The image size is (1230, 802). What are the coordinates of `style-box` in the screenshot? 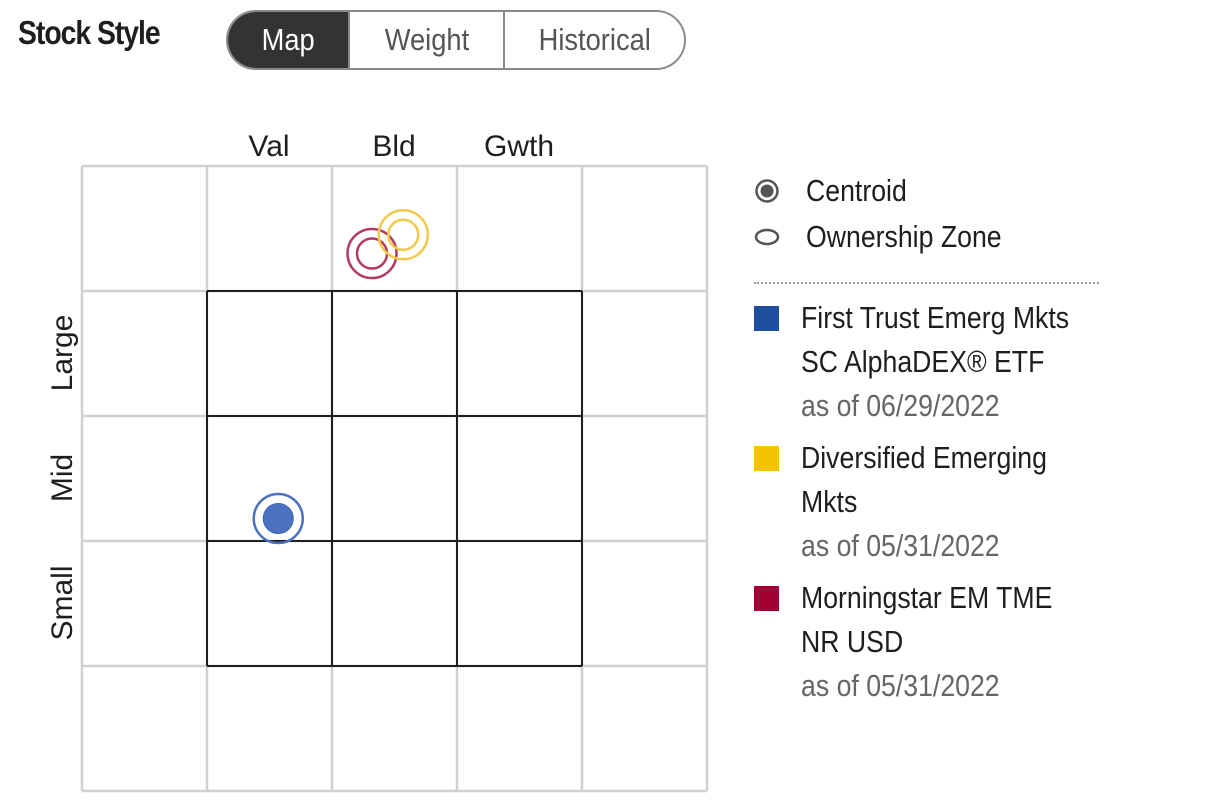 It's located at (394, 478).